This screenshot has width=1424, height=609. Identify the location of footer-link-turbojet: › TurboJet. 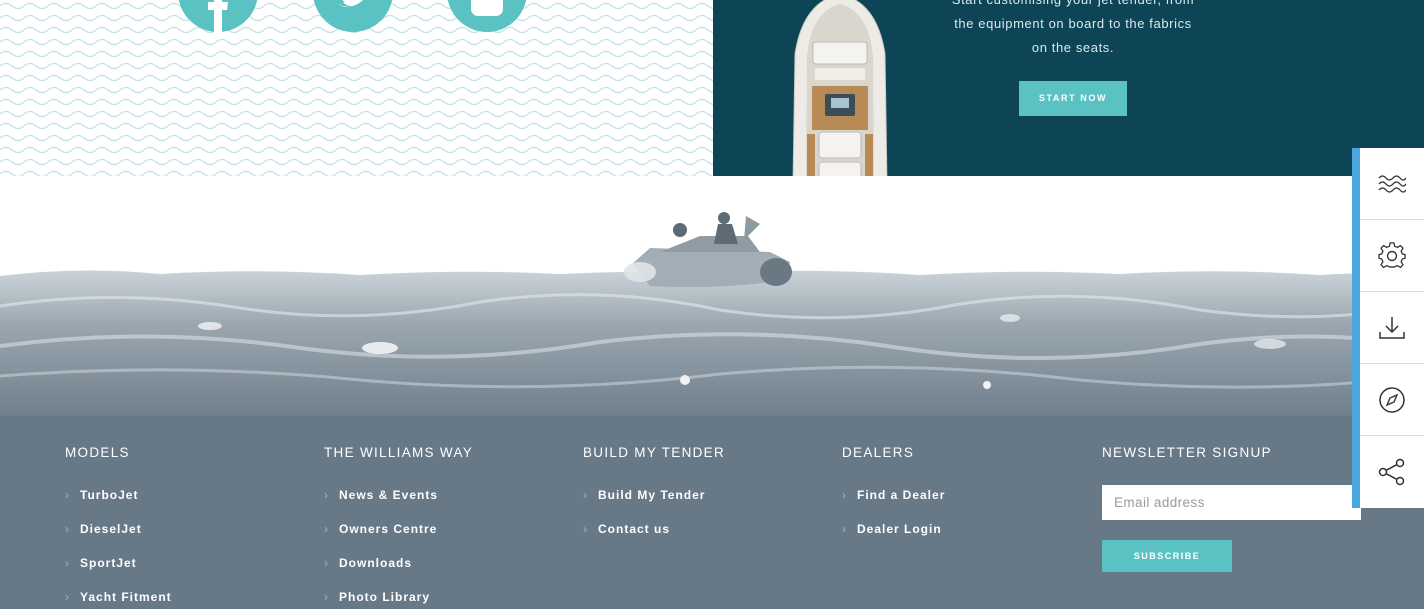
(118, 505).